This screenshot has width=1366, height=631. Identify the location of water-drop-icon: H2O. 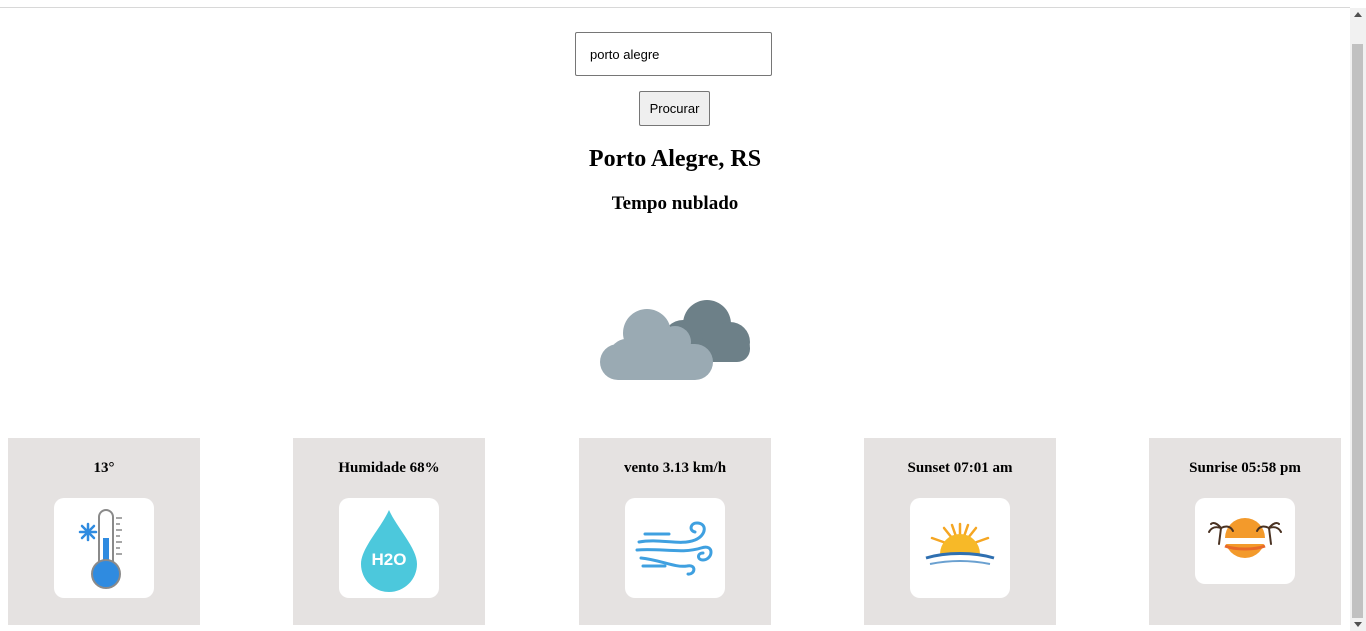
(389, 548).